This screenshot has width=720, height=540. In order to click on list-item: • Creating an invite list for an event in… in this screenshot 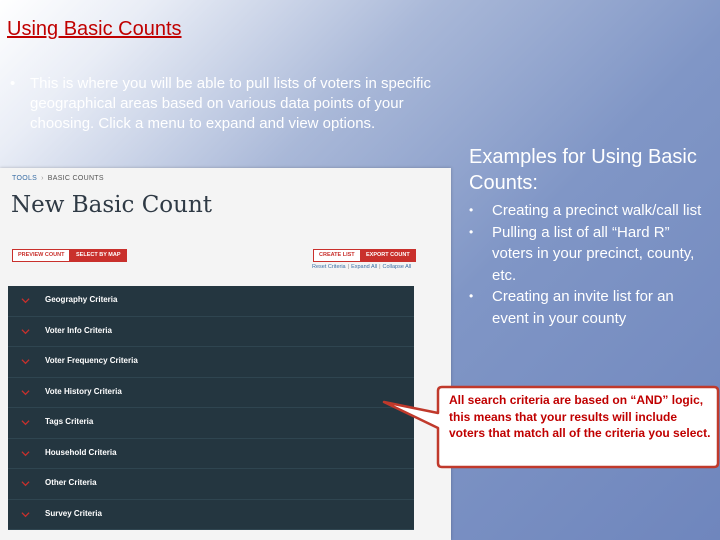, I will do `click(589, 307)`.